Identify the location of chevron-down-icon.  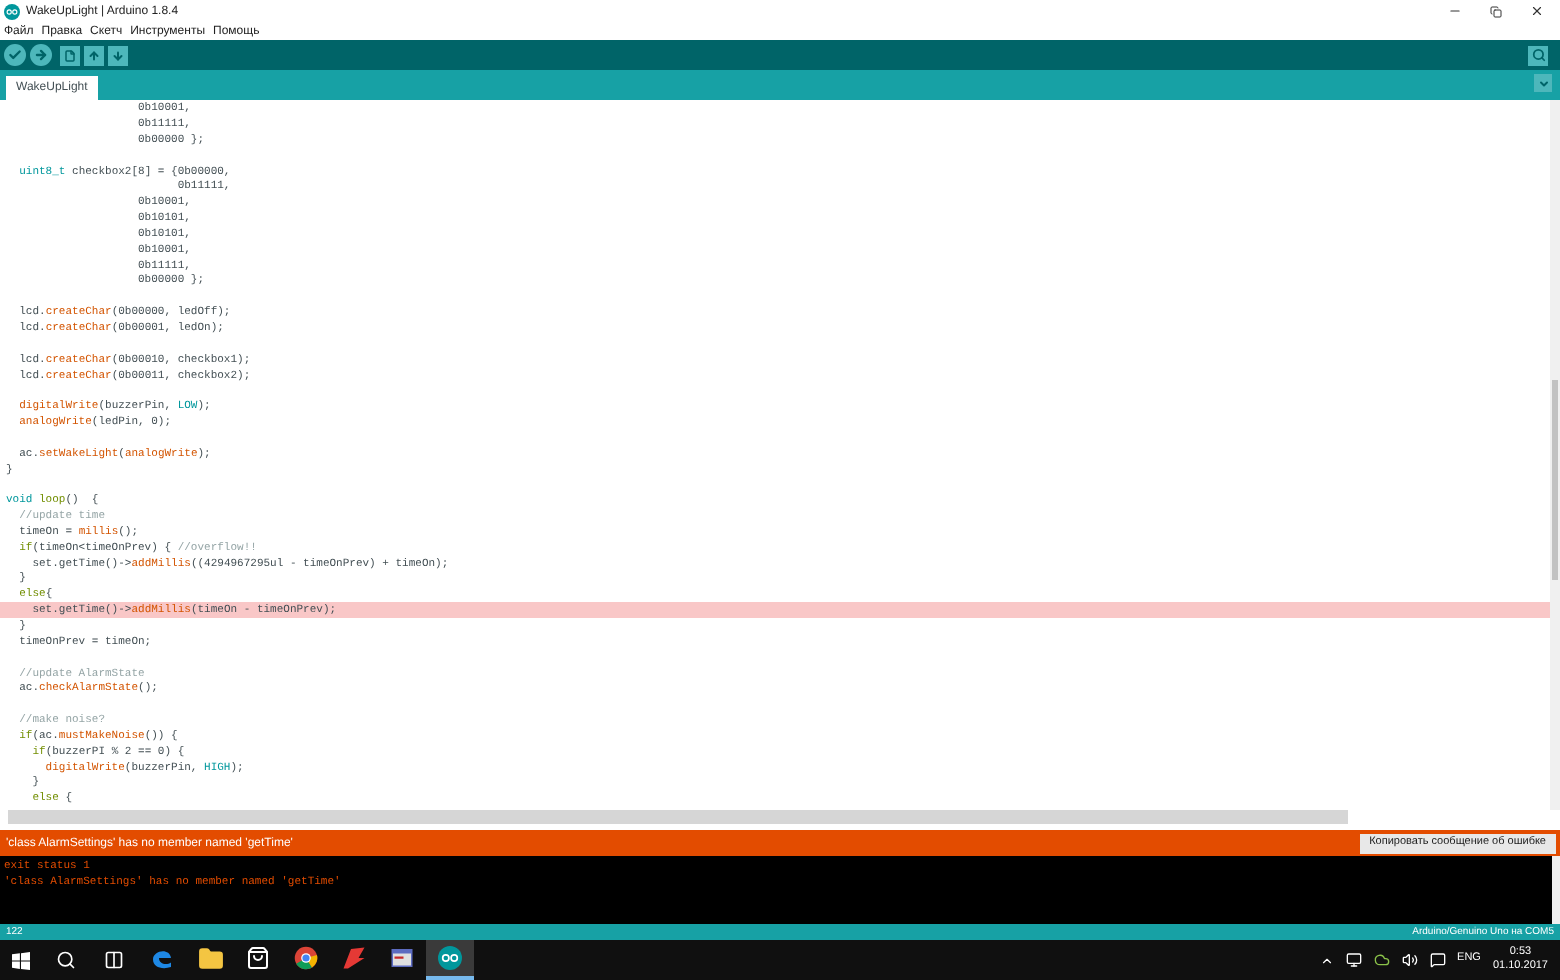
(1543, 83).